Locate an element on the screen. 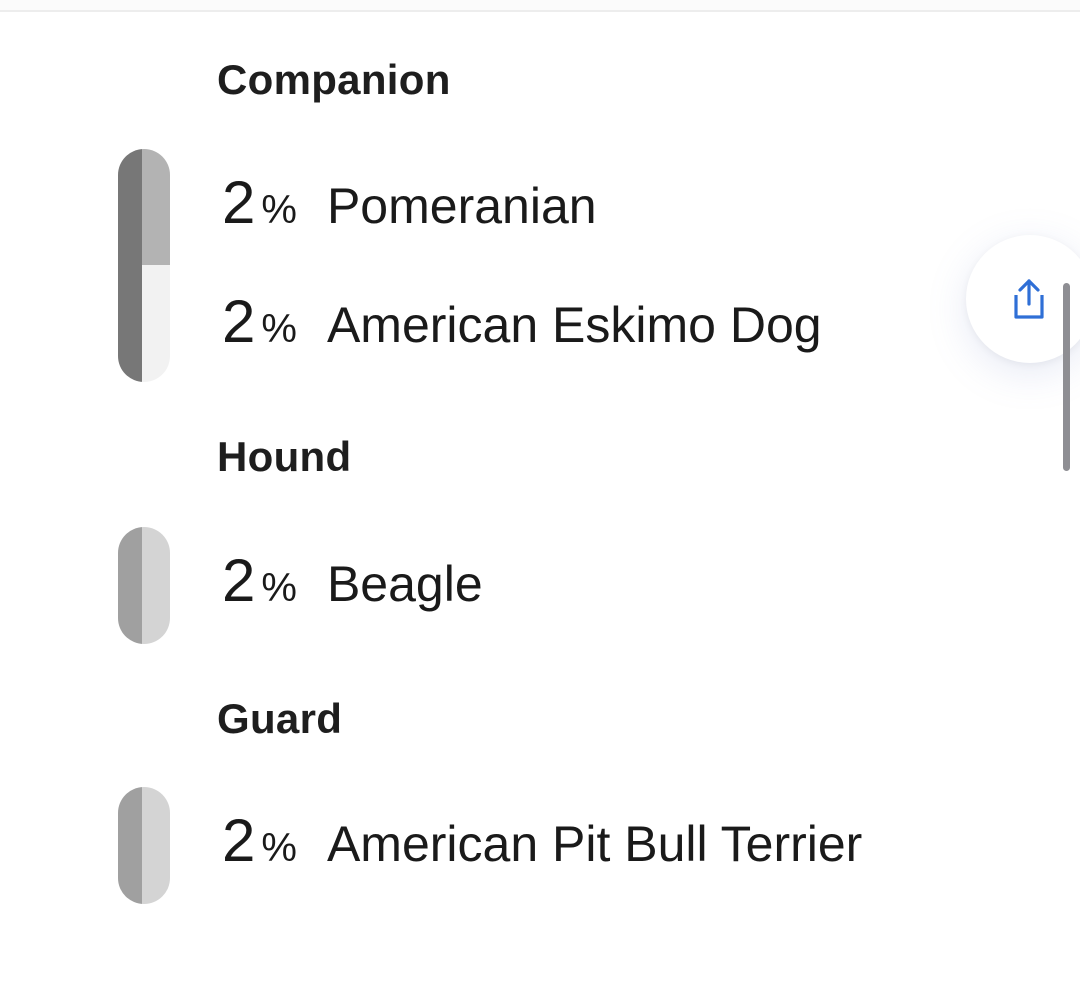 The width and height of the screenshot is (1080, 984). breed-bar-hound is located at coordinates (144, 585).